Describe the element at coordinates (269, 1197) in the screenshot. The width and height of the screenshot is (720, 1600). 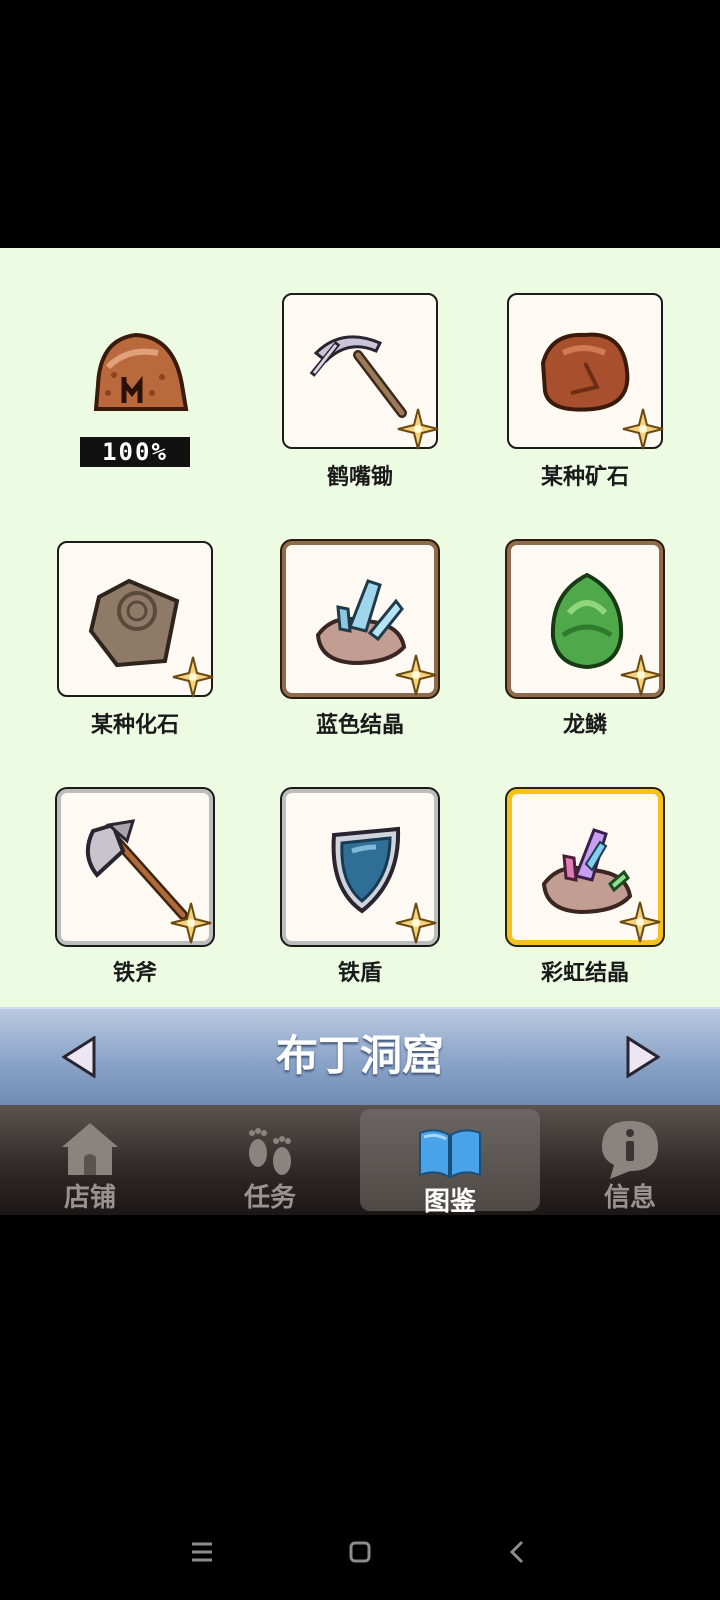
I see `tab-label: 任务` at that location.